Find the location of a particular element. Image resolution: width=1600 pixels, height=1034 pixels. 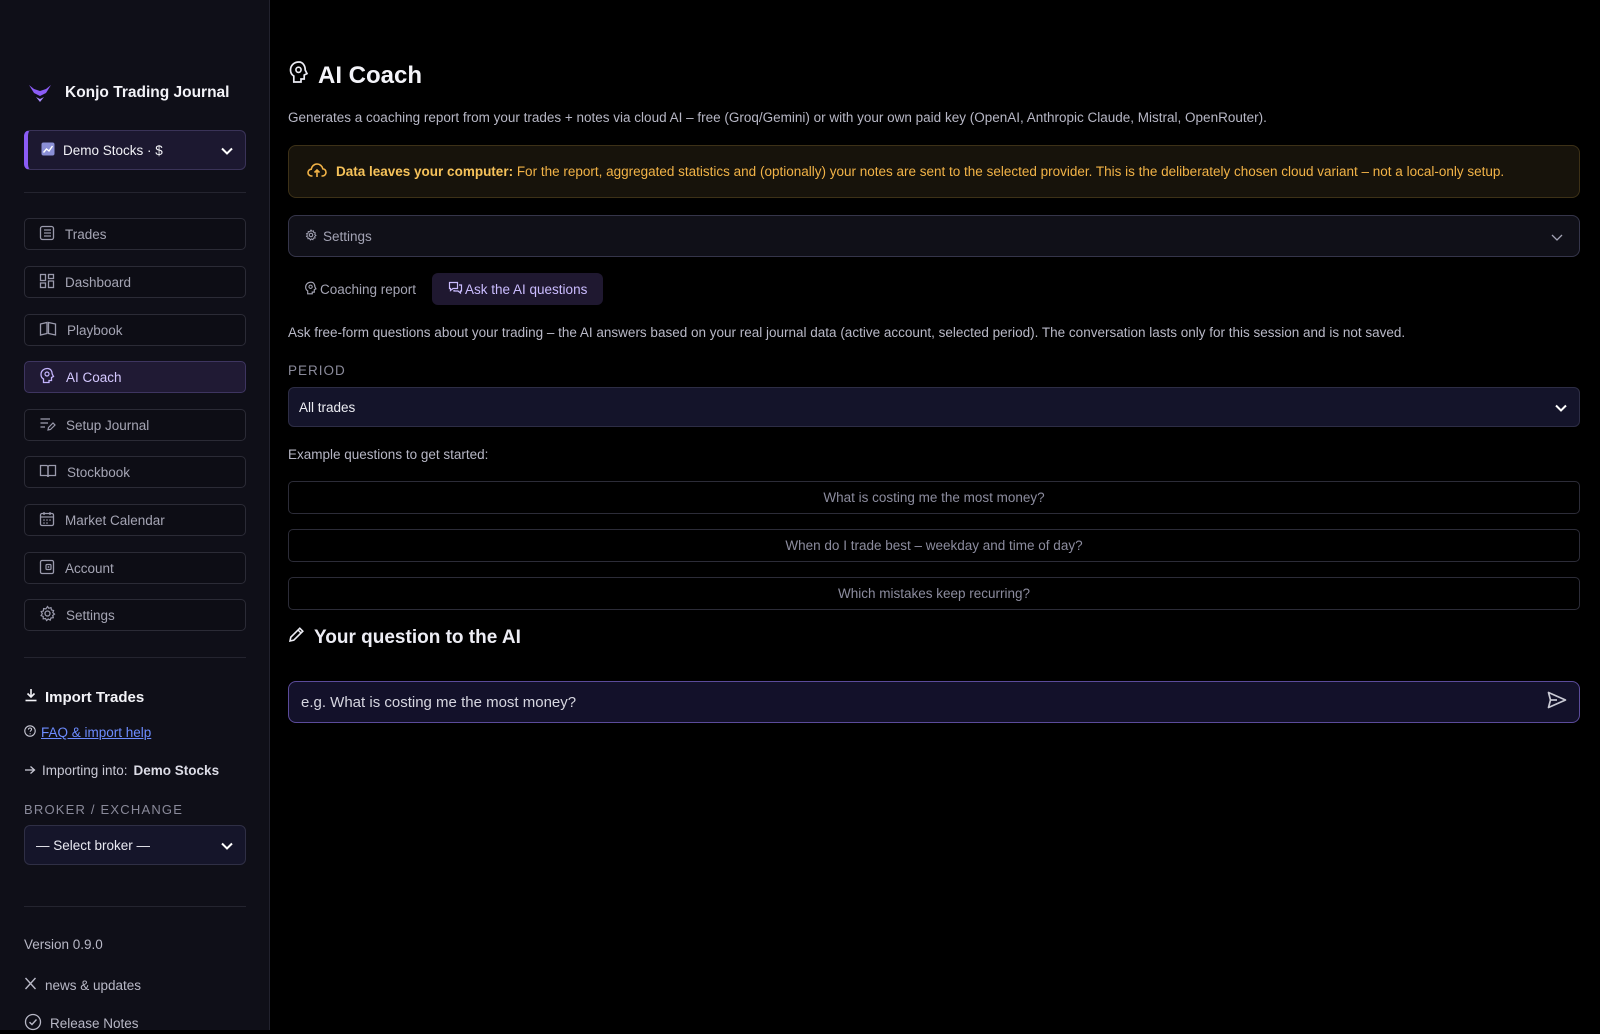

list-edit-icon is located at coordinates (47, 425).